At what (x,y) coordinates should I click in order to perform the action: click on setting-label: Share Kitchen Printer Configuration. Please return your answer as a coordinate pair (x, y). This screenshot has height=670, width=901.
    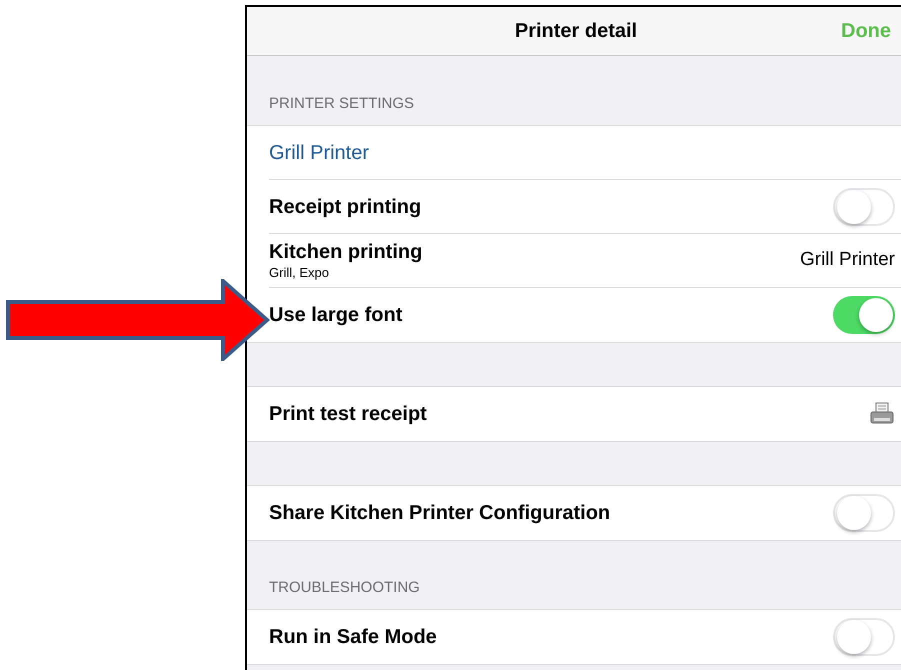
    Looking at the image, I should click on (439, 513).